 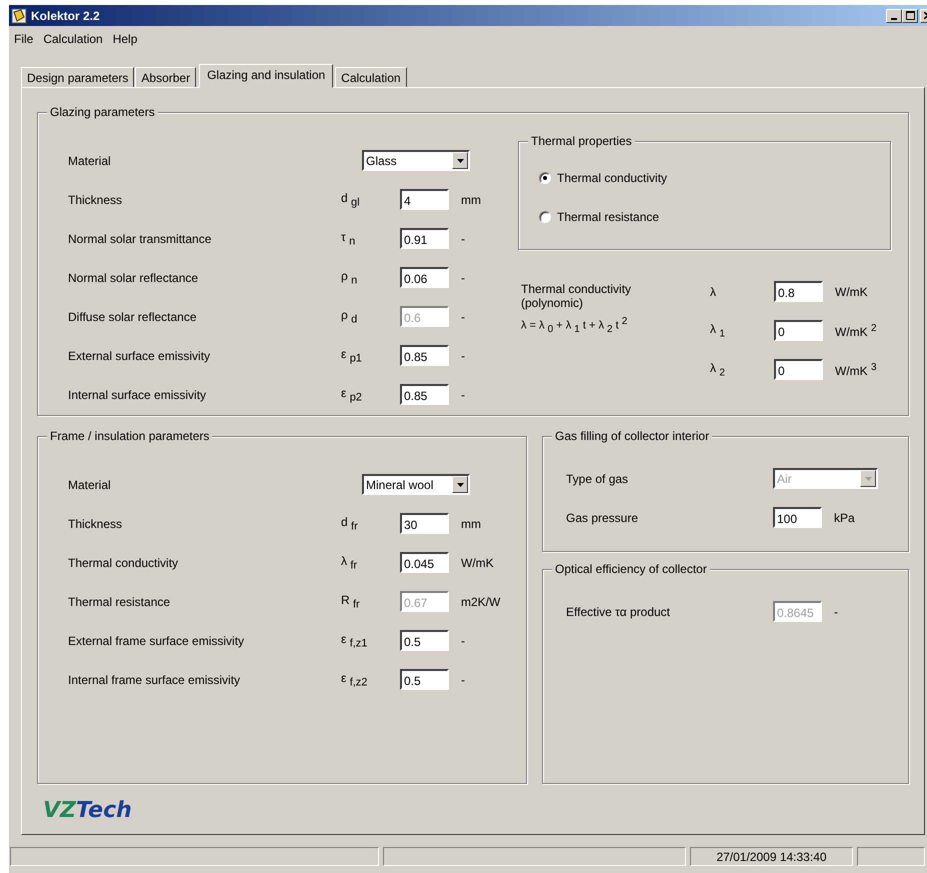 What do you see at coordinates (603, 517) in the screenshot?
I see `field-label: Gas pressure` at bounding box center [603, 517].